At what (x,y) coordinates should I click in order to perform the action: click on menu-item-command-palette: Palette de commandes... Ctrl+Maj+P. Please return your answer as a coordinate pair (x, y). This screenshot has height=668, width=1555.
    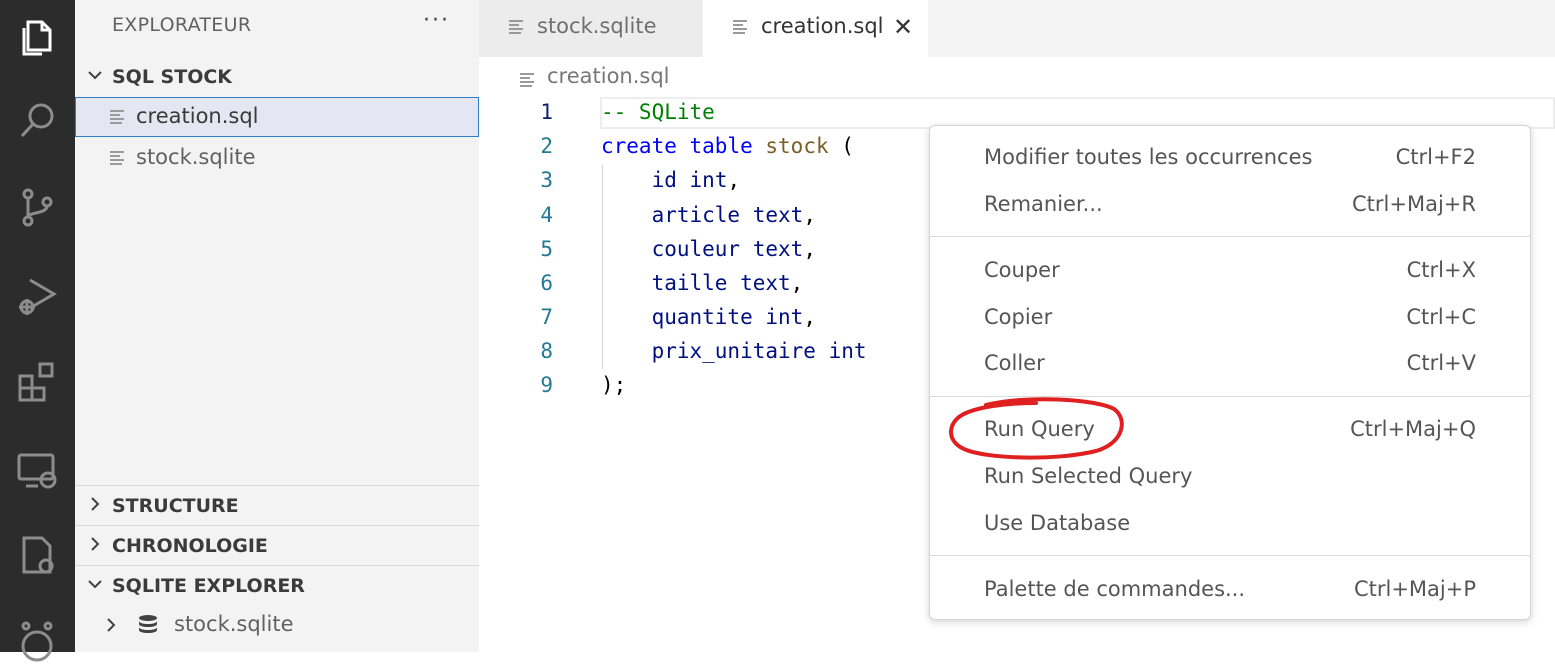
    Looking at the image, I should click on (1230, 591).